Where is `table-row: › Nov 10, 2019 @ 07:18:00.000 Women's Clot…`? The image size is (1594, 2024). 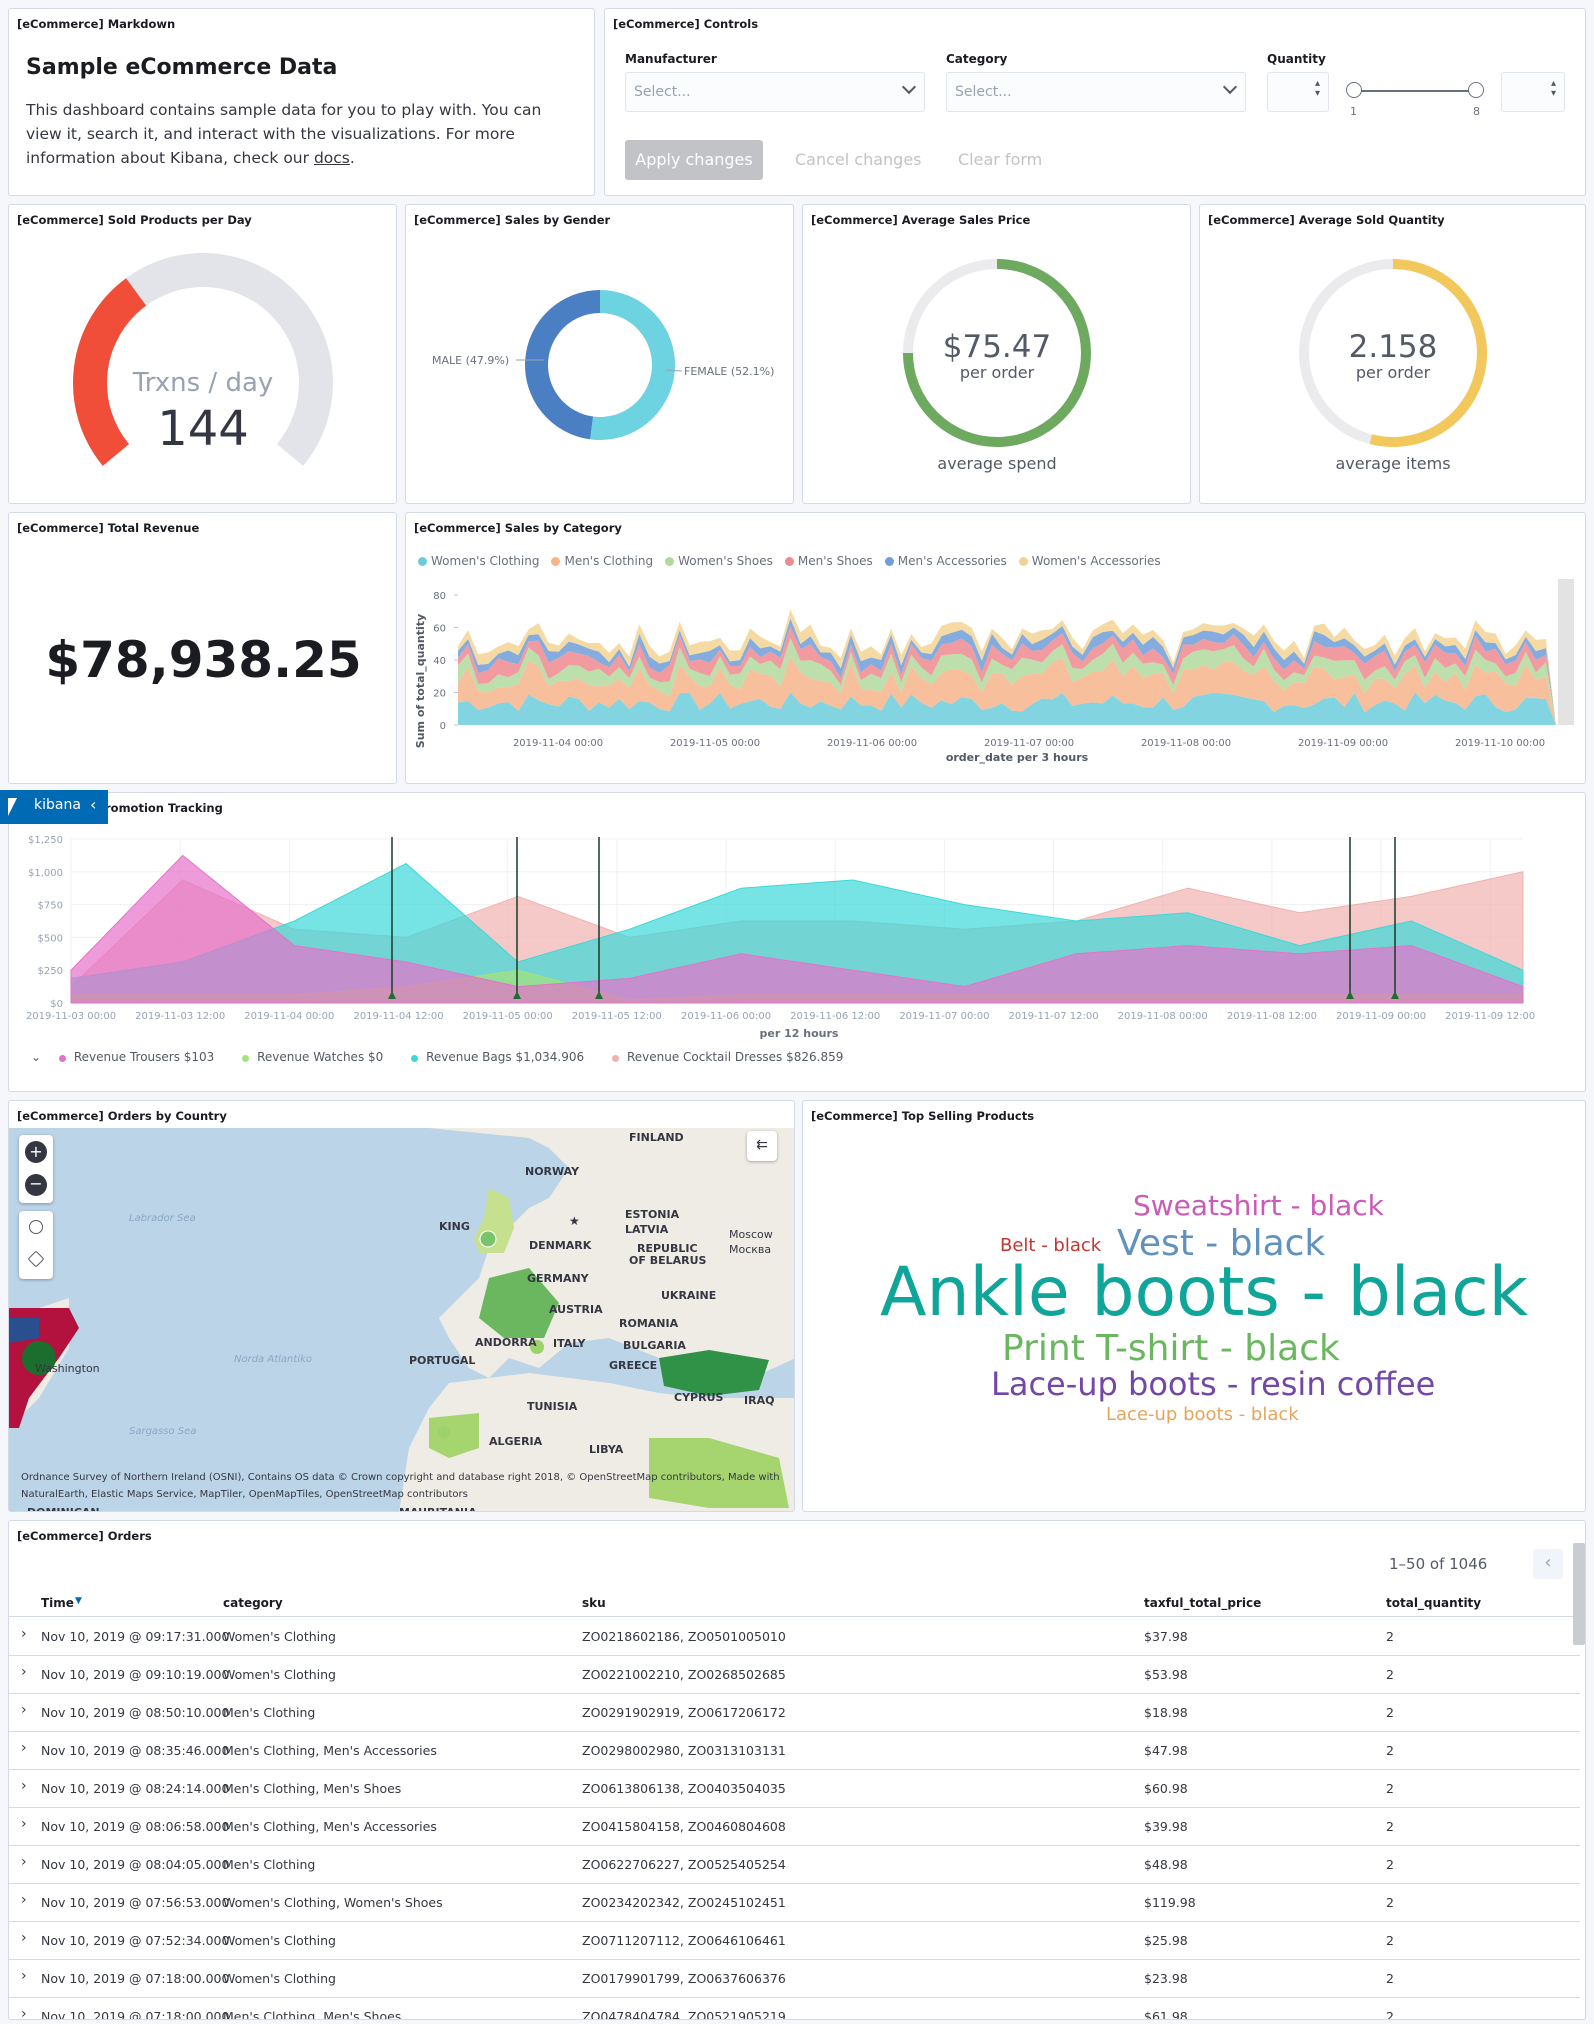 table-row: › Nov 10, 2019 @ 07:18:00.000 Women's Clot… is located at coordinates (794, 1979).